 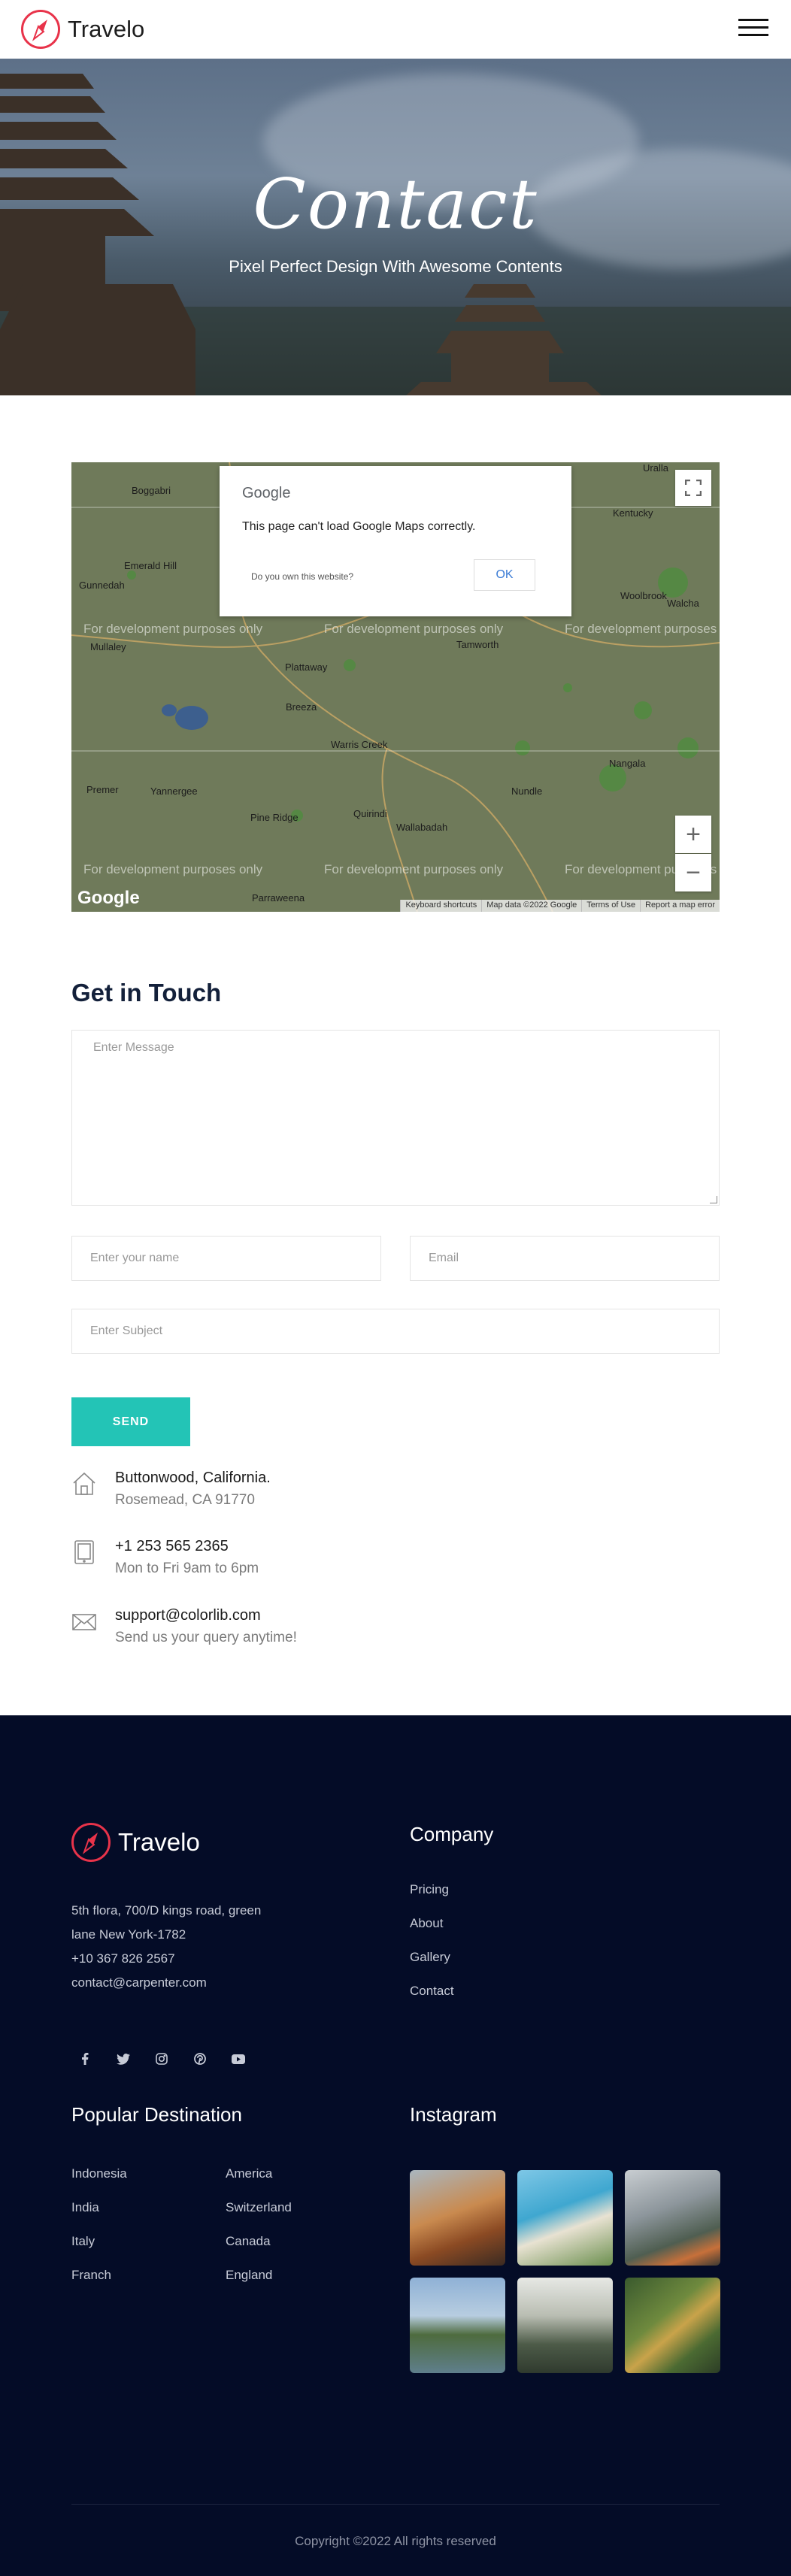 I want to click on report-error-link: Report a map error, so click(x=680, y=906).